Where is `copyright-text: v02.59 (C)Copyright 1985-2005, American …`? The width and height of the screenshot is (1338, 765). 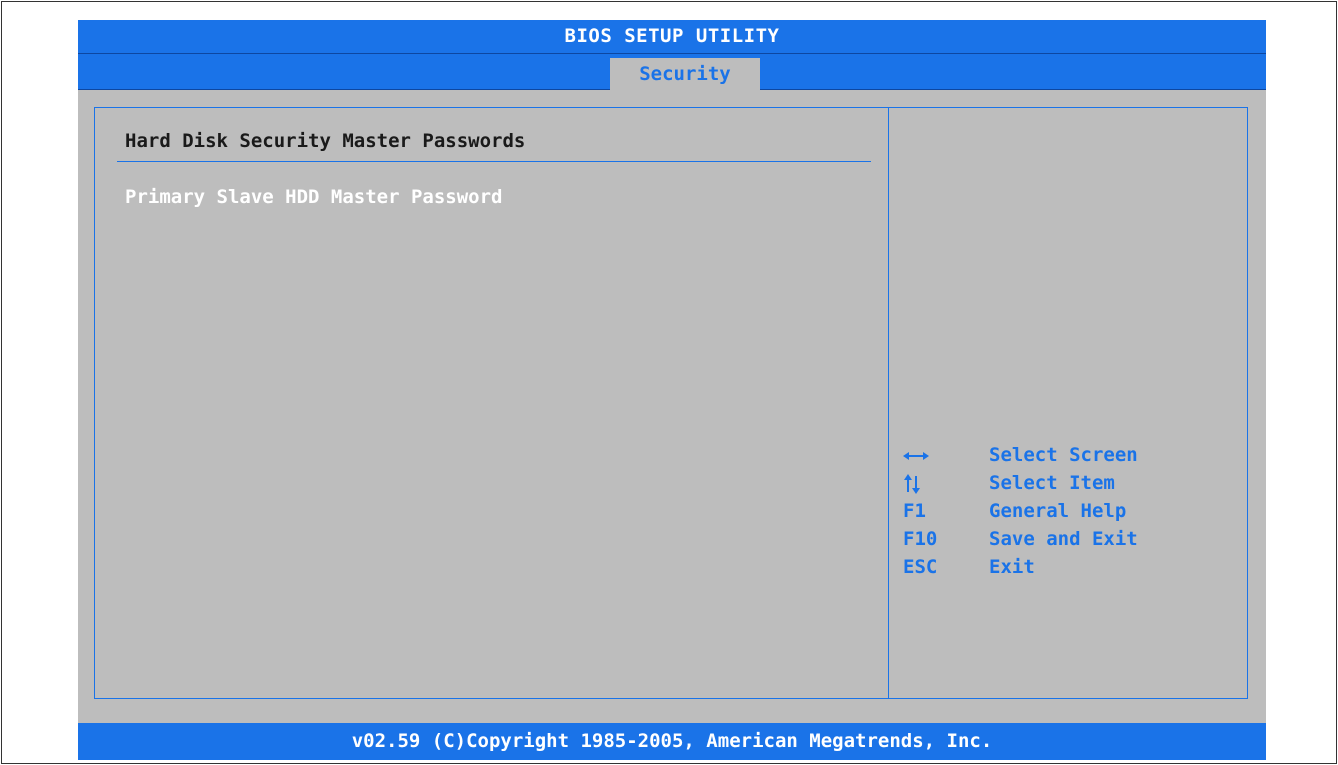
copyright-text: v02.59 (C)Copyright 1985-2005, American … is located at coordinates (672, 741).